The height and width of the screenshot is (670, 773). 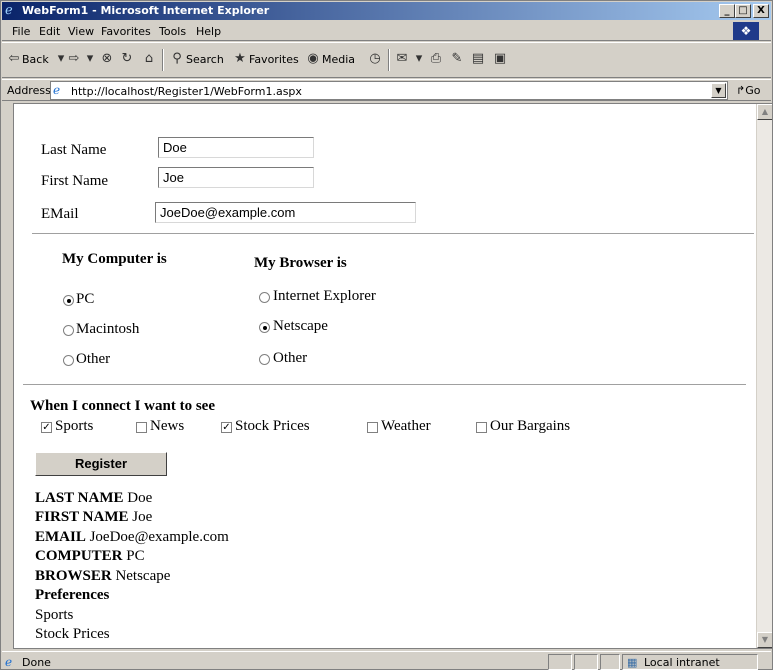 What do you see at coordinates (72, 595) in the screenshot?
I see `output-preferences-key: Preferences` at bounding box center [72, 595].